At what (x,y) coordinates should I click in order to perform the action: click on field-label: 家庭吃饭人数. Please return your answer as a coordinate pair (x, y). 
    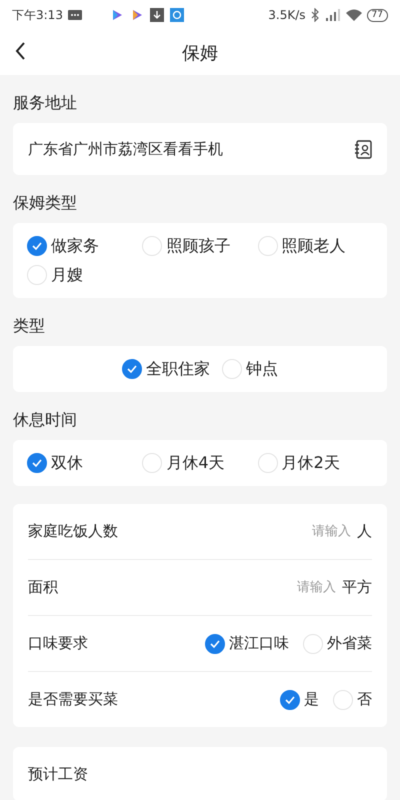
    Looking at the image, I should click on (73, 531).